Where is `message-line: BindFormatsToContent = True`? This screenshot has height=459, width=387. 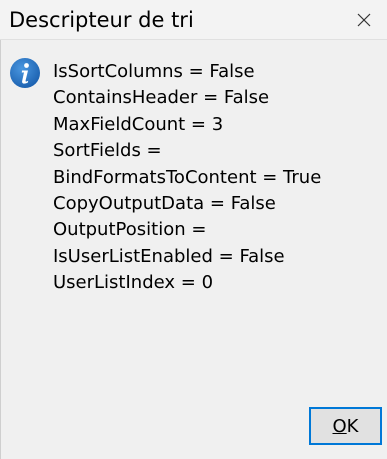
message-line: BindFormatsToContent = True is located at coordinates (187, 177).